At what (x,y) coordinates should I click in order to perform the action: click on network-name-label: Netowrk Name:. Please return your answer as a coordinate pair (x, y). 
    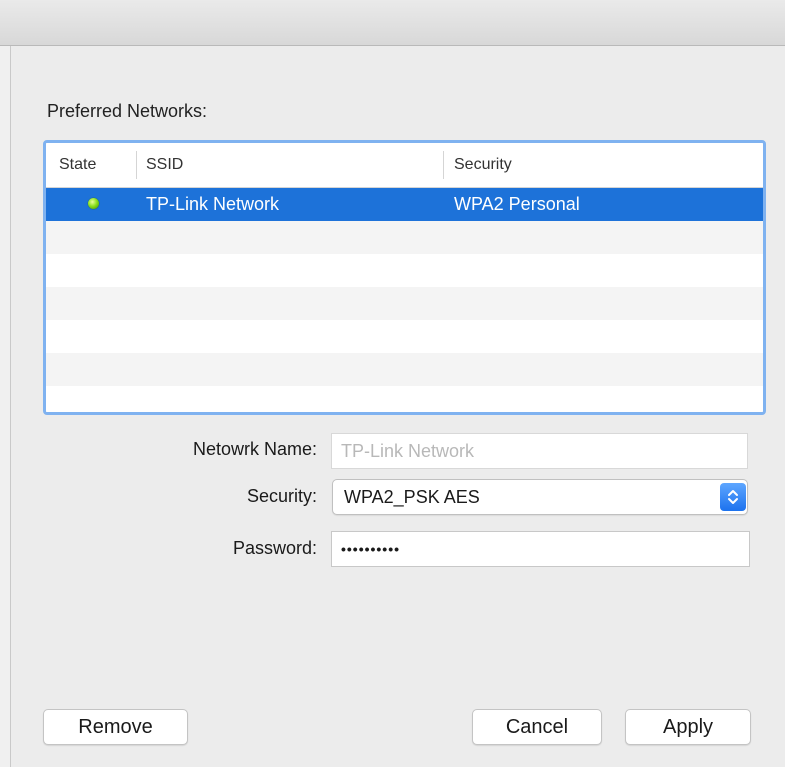
    Looking at the image, I should click on (254, 449).